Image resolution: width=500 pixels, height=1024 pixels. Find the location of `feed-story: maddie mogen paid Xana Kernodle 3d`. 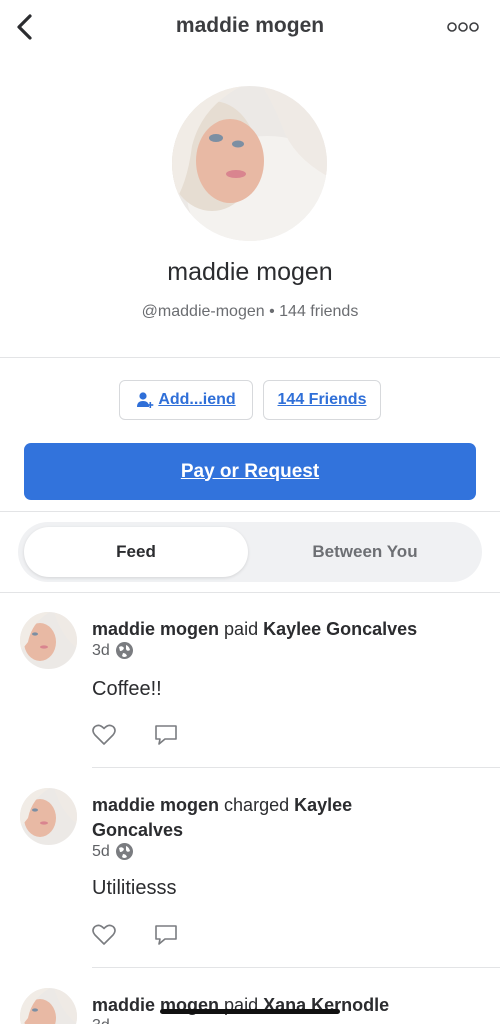

feed-story: maddie mogen paid Xana Kernodle 3d is located at coordinates (250, 1006).